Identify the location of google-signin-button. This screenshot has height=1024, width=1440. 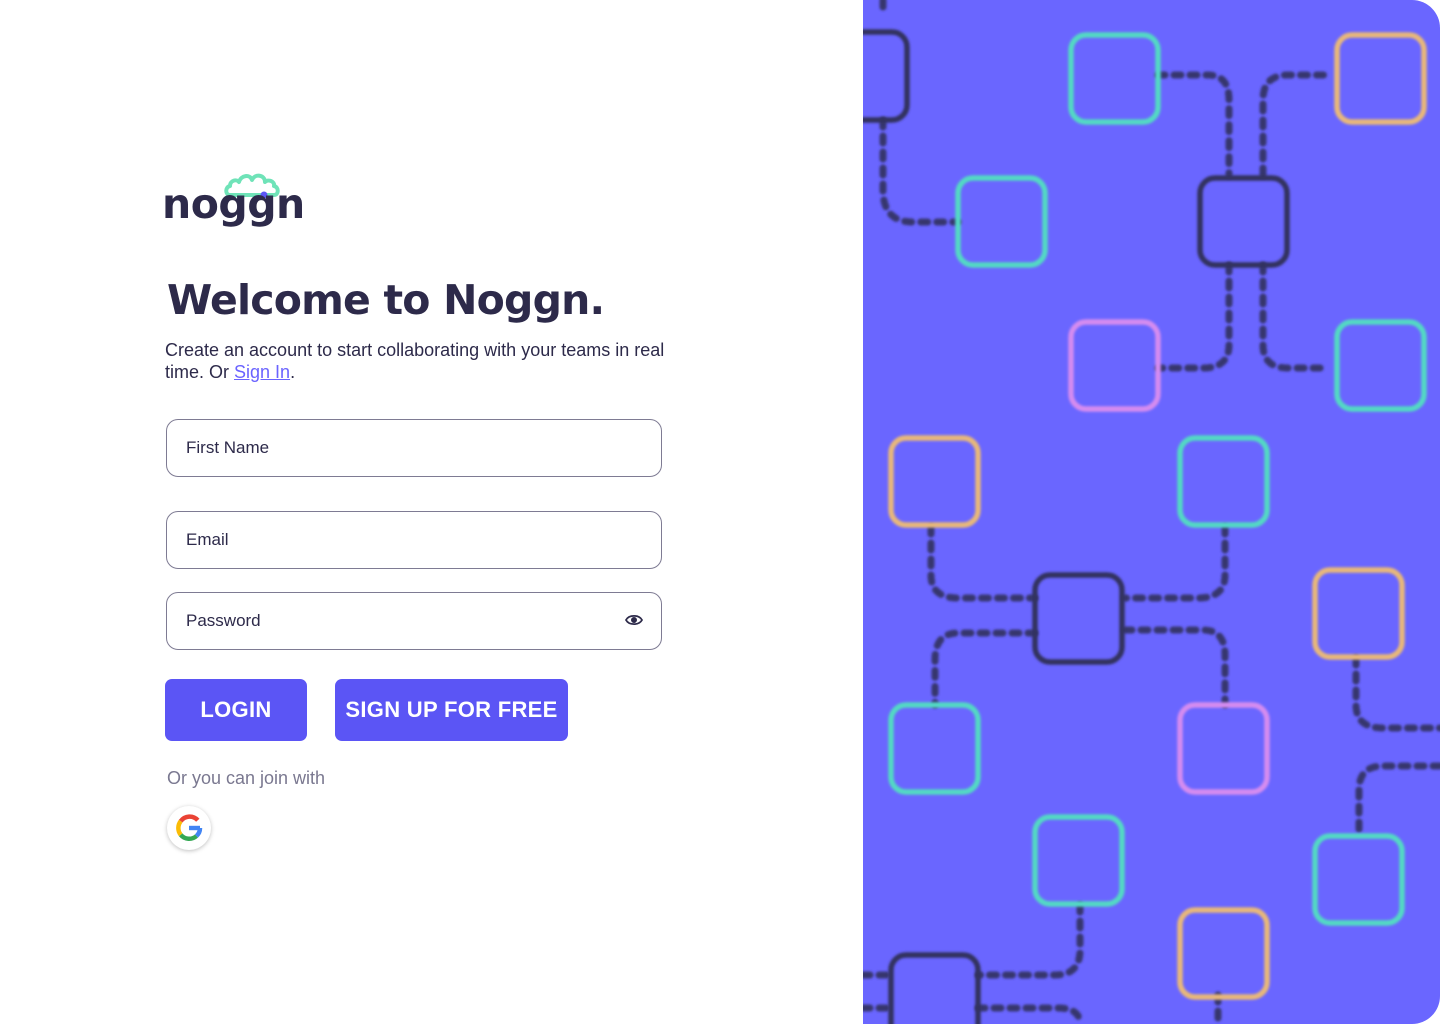
(189, 828).